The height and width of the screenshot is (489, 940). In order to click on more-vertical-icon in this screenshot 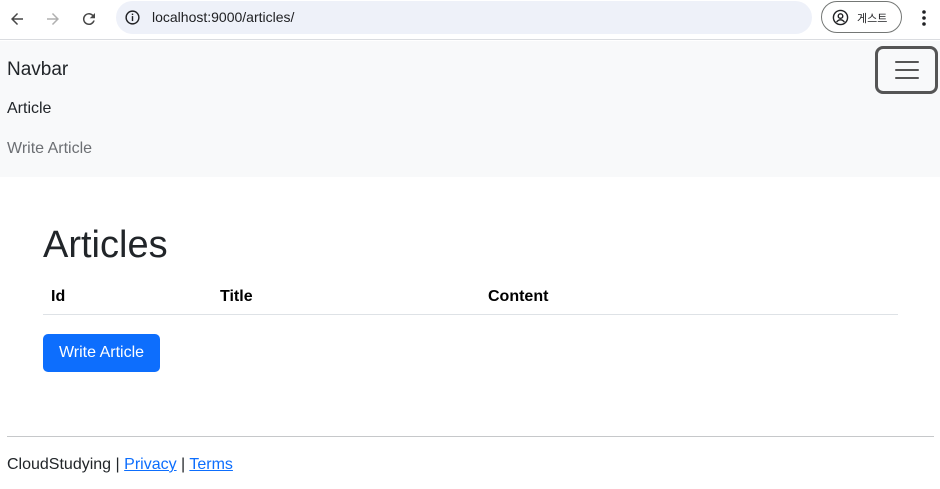, I will do `click(924, 18)`.